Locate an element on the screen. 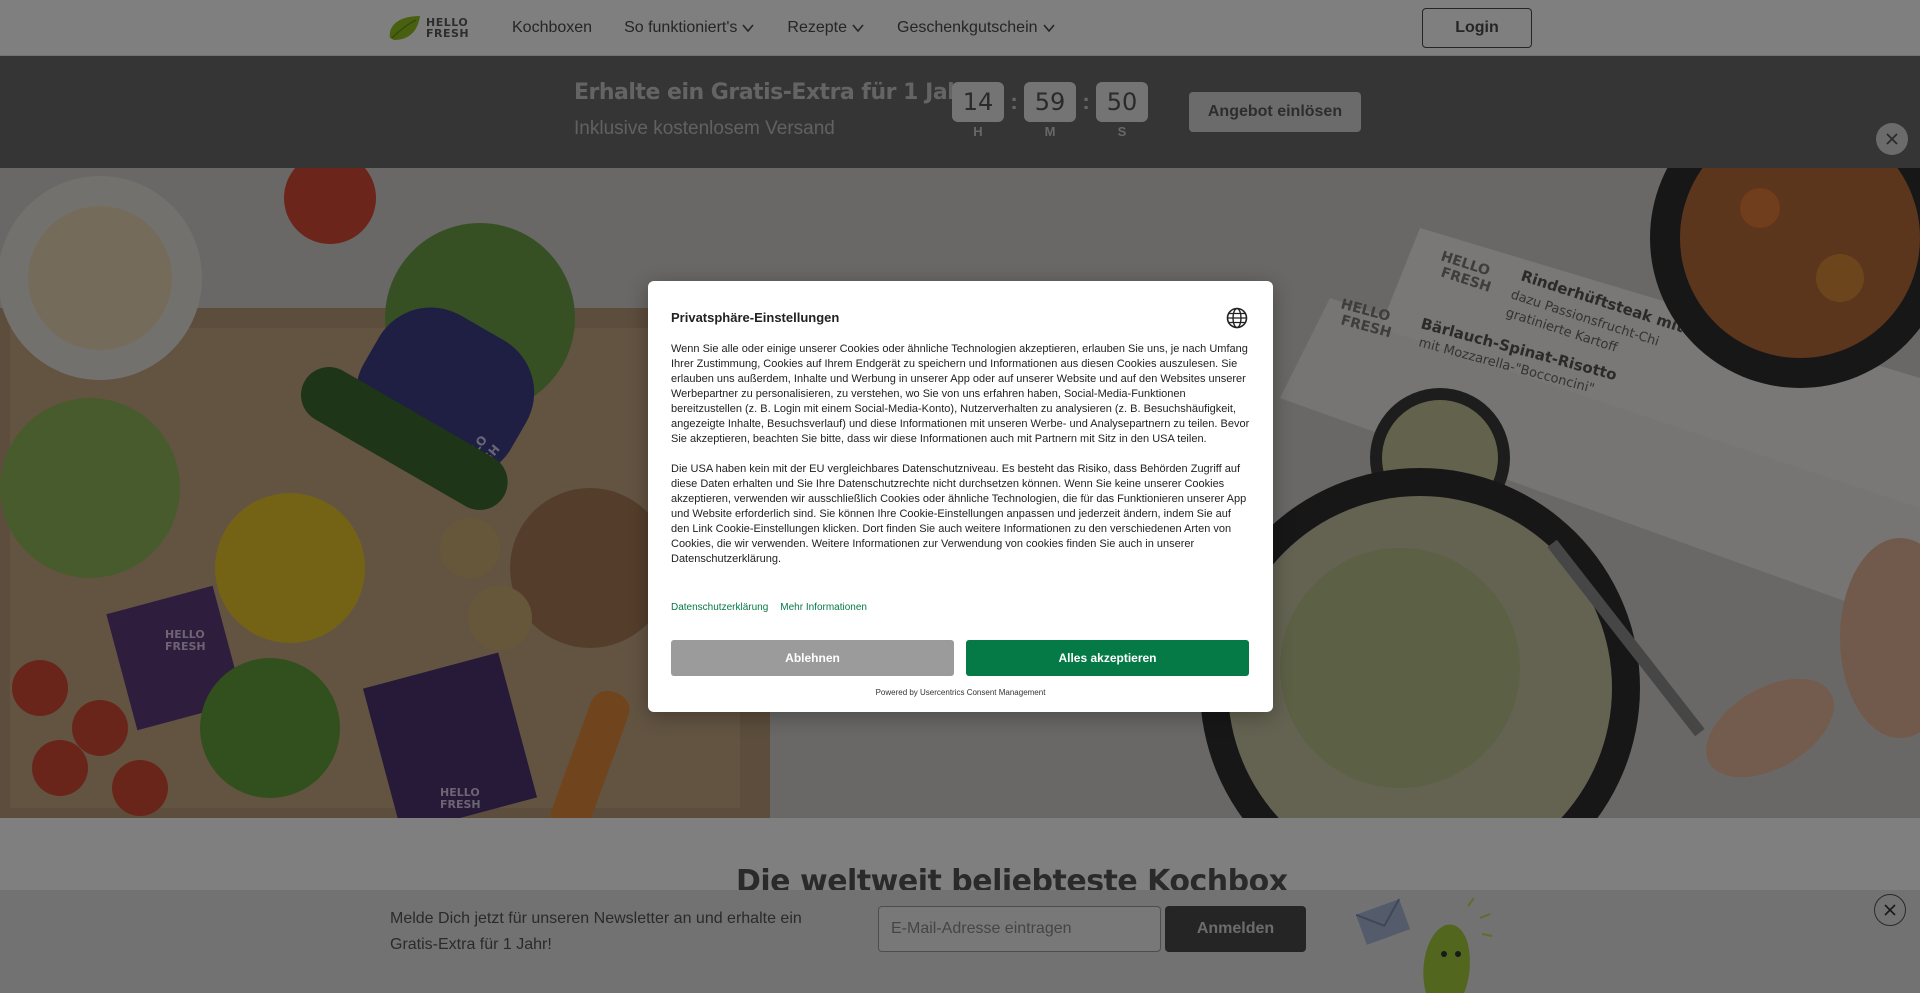 This screenshot has height=993, width=1920. consent-title: Privatsphäre-Einstellungen is located at coordinates (755, 317).